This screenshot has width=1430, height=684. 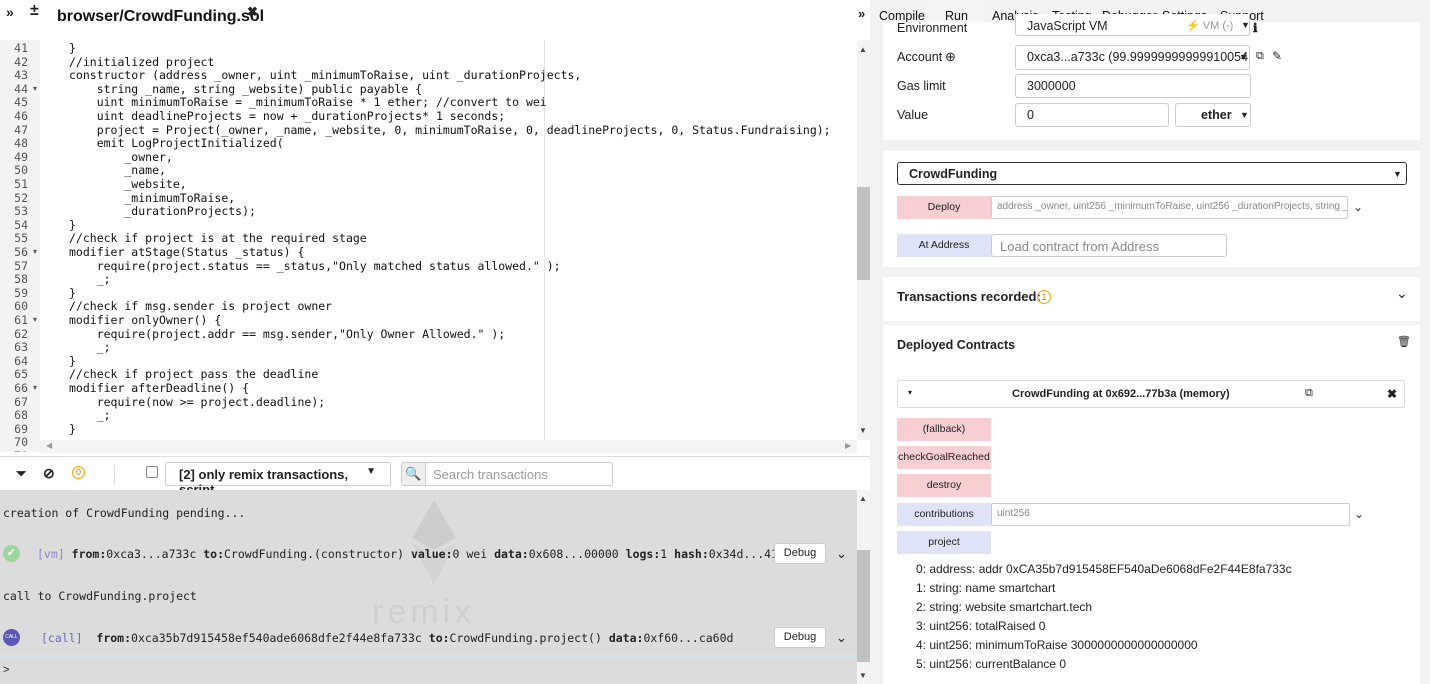 I want to click on line-number: 66, so click(x=21, y=388).